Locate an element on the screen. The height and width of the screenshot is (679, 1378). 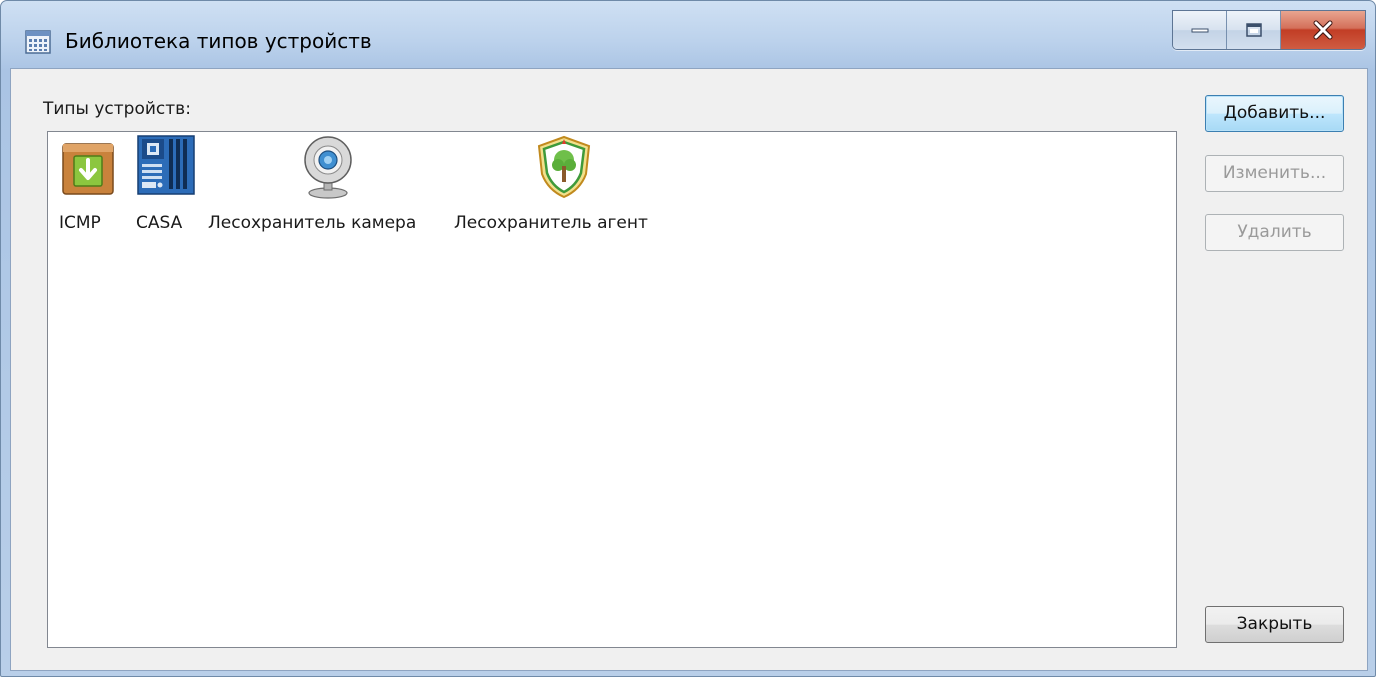
list-item-casa: CASA is located at coordinates (168, 189).